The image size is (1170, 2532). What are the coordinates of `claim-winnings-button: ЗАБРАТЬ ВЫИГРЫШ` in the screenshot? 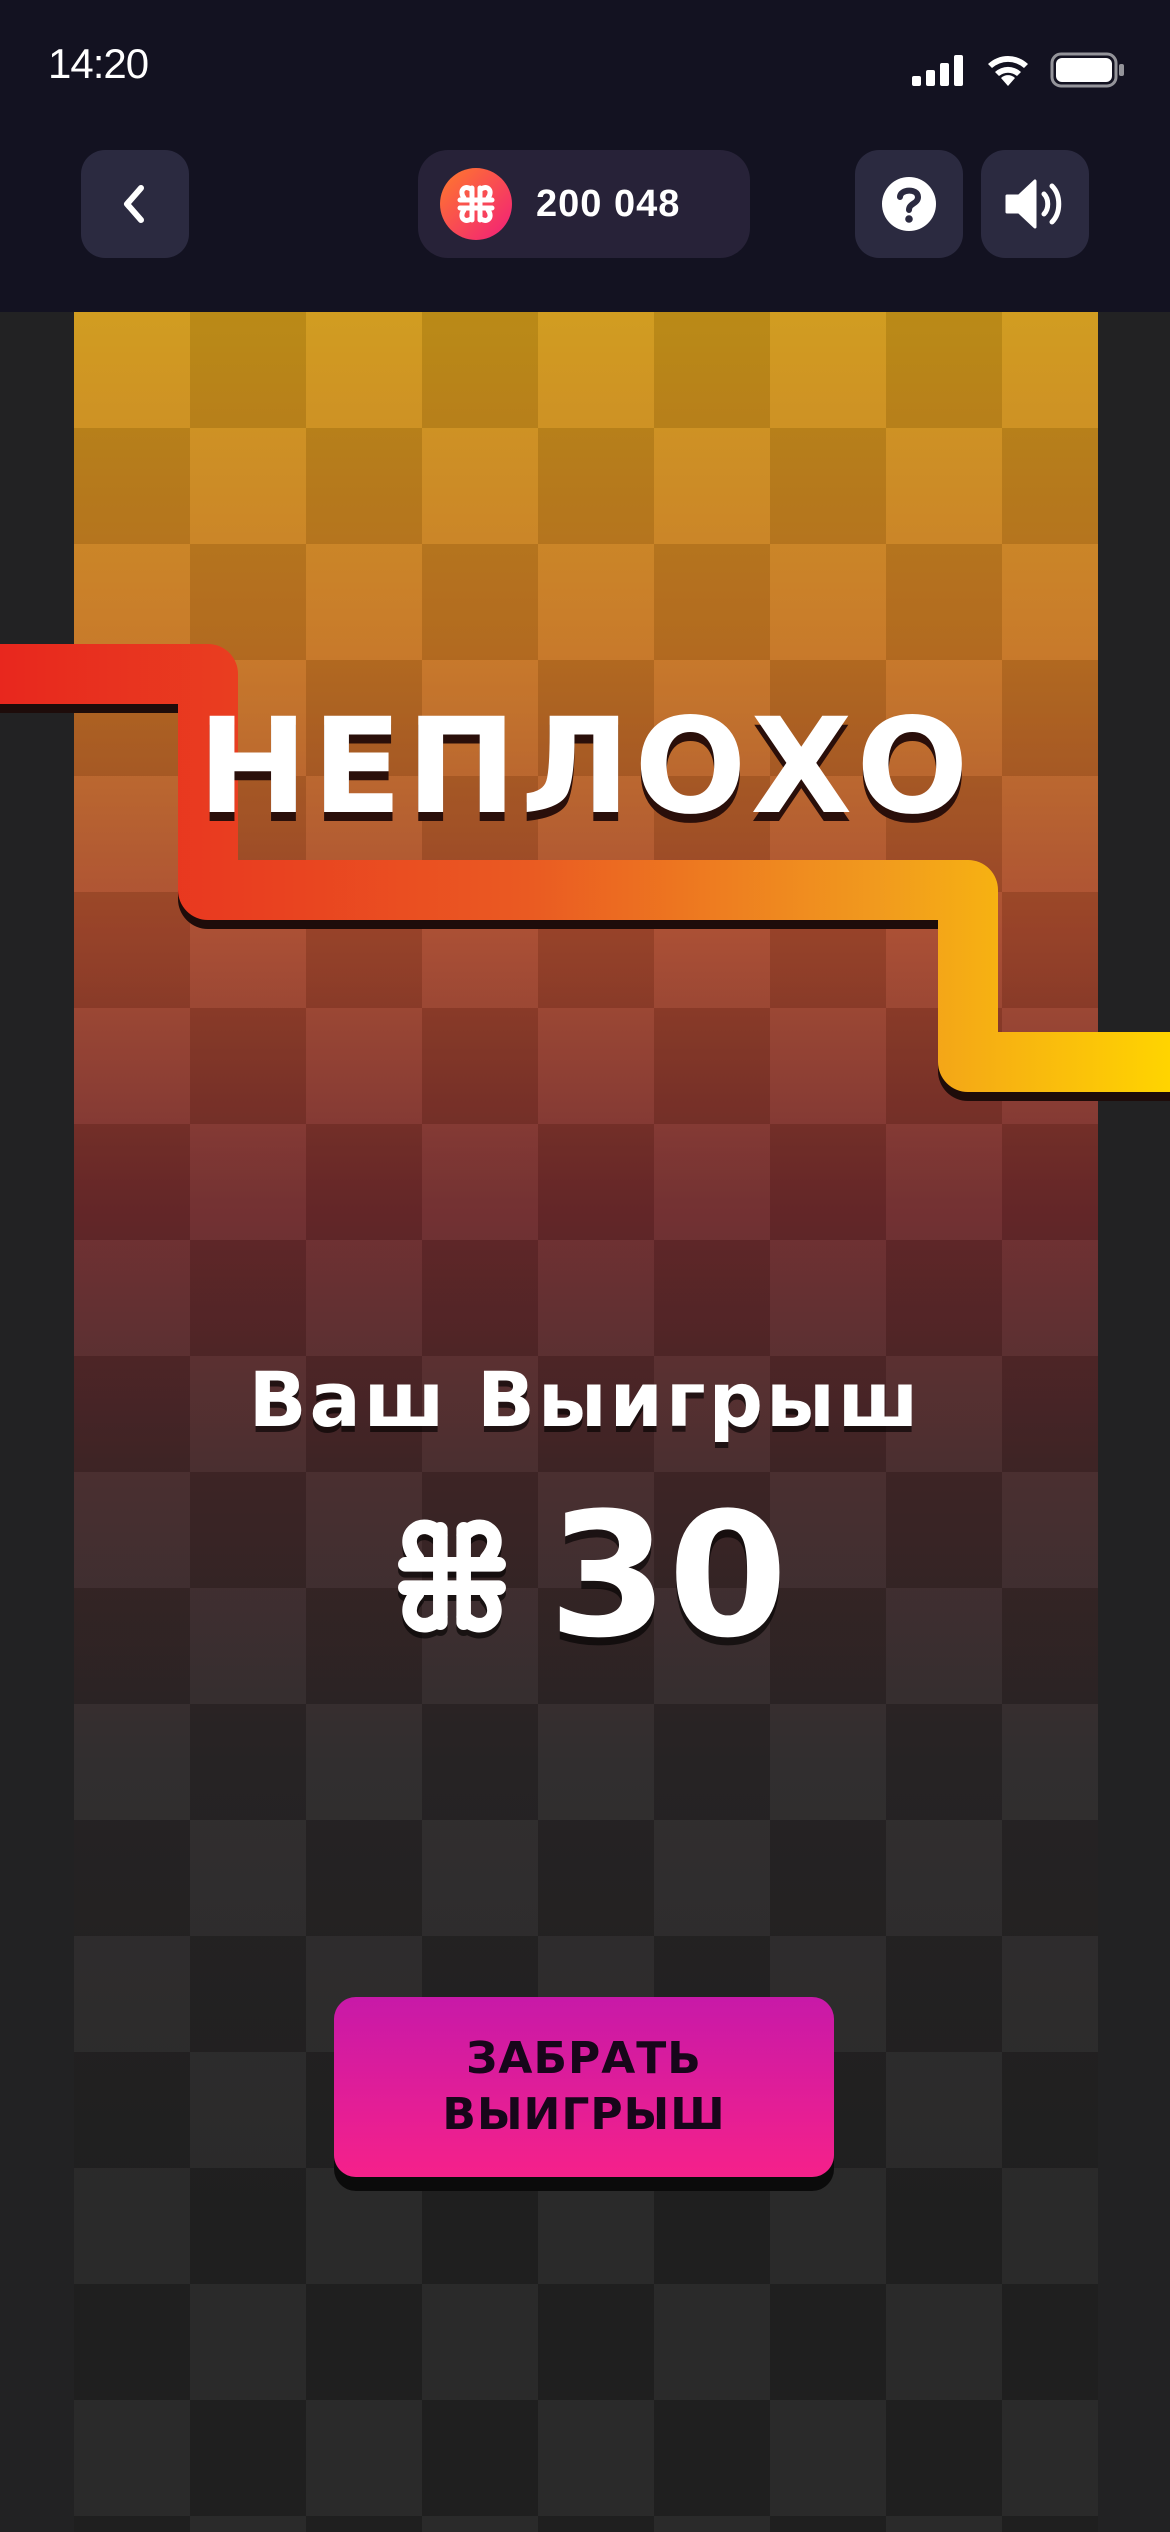 It's located at (584, 2087).